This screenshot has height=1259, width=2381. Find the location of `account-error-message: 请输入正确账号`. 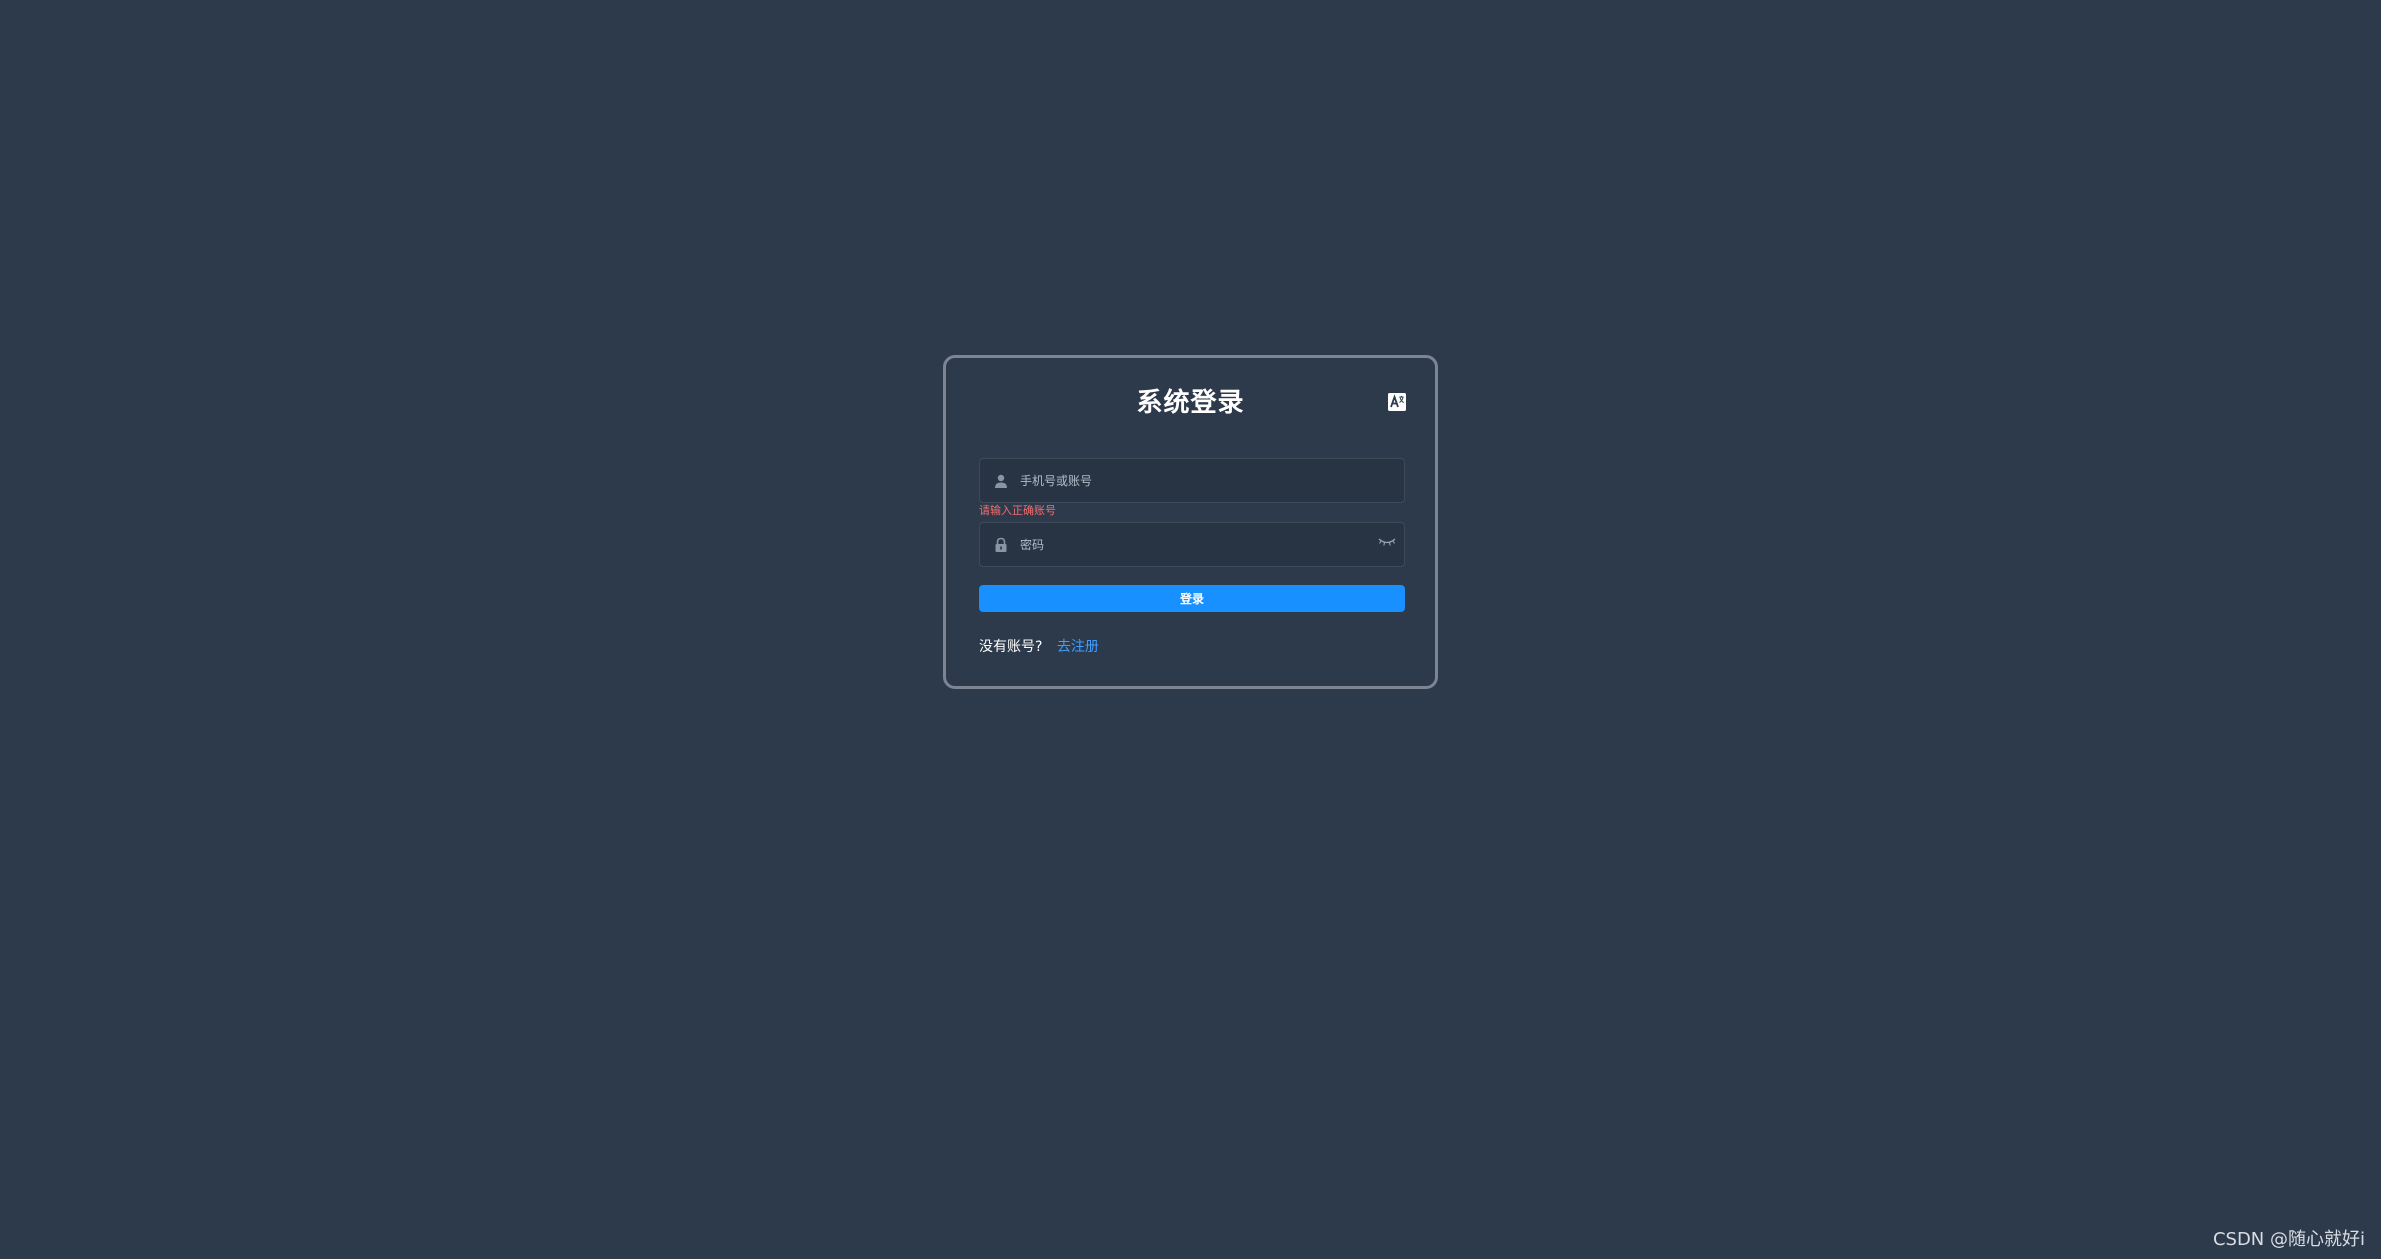

account-error-message: 请输入正确账号 is located at coordinates (1017, 510).